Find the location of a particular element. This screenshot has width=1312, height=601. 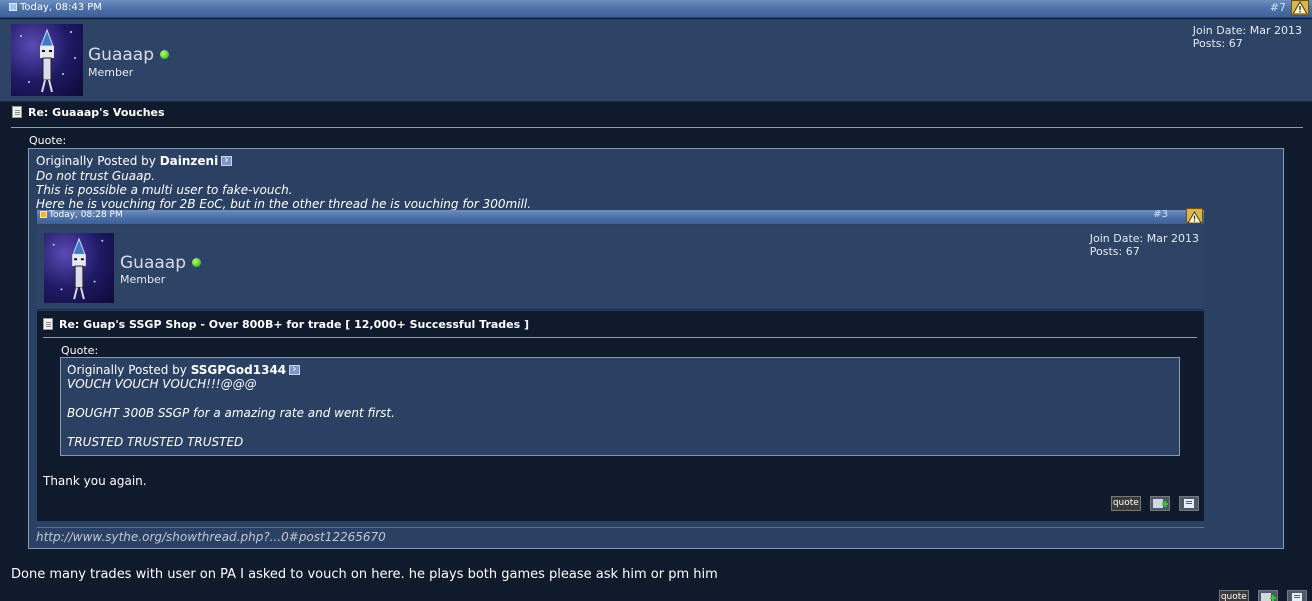

post-header: Today, 08:43 PM #7 is located at coordinates (656, 9).